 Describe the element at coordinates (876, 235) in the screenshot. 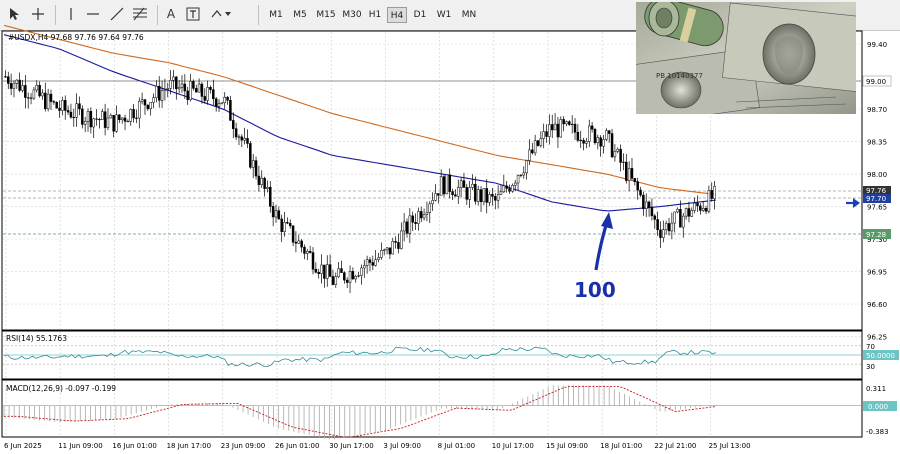

I see `level-9728-text: 97.28` at that location.